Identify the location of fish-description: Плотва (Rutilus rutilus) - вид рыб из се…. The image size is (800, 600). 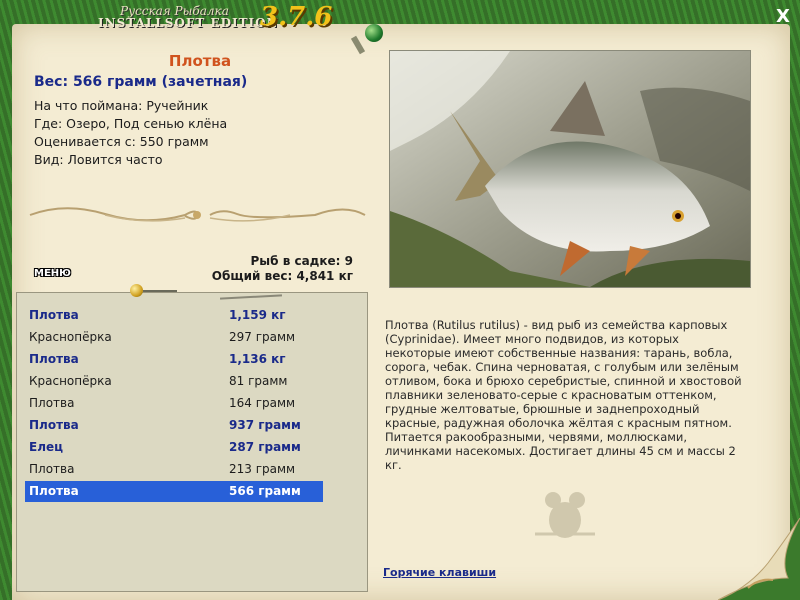
(563, 395).